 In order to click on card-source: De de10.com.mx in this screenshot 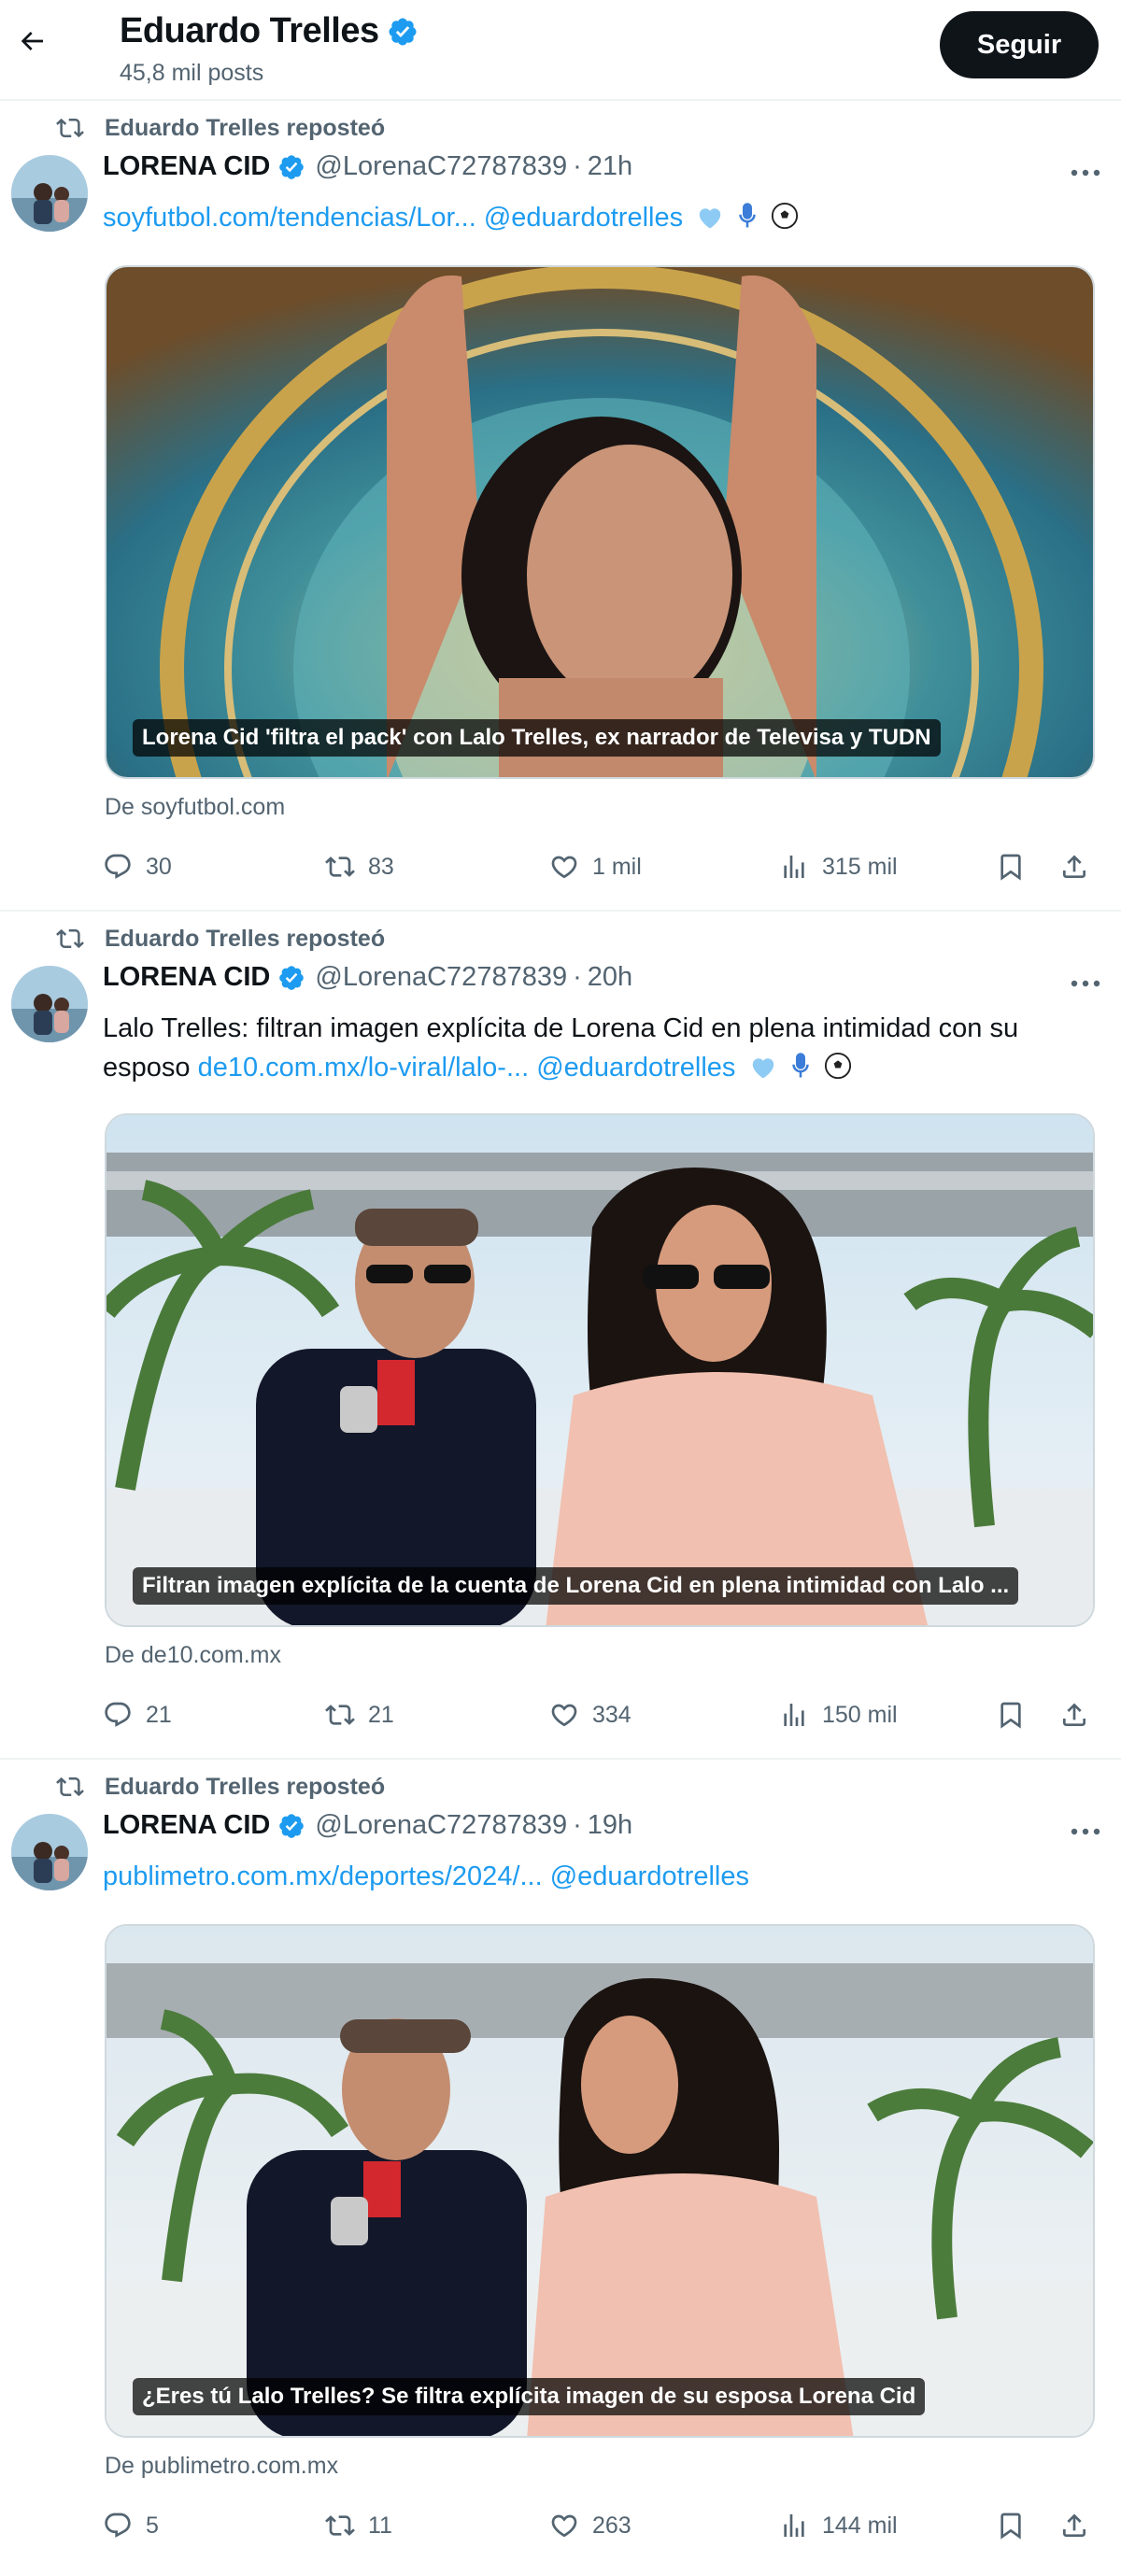, I will do `click(193, 1655)`.